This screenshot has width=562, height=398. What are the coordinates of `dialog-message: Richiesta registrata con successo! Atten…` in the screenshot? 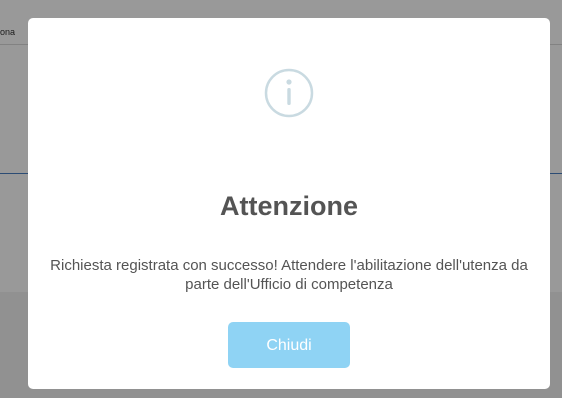 It's located at (289, 275).